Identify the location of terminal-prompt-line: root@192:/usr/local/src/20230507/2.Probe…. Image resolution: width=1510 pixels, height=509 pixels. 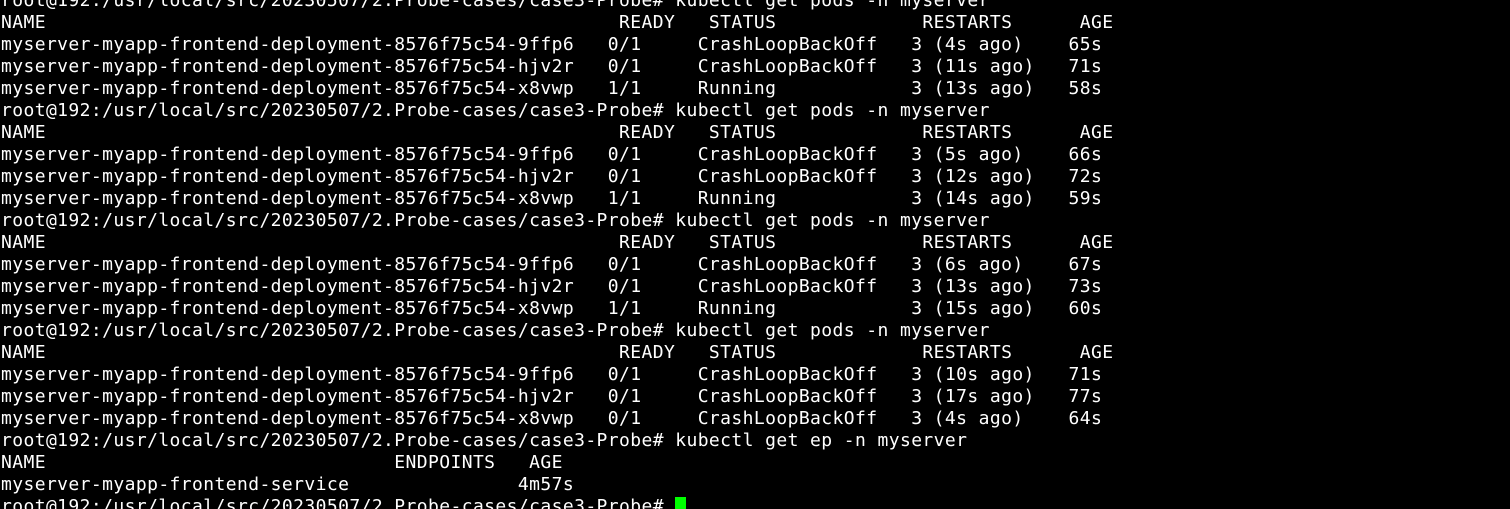
(755, 502).